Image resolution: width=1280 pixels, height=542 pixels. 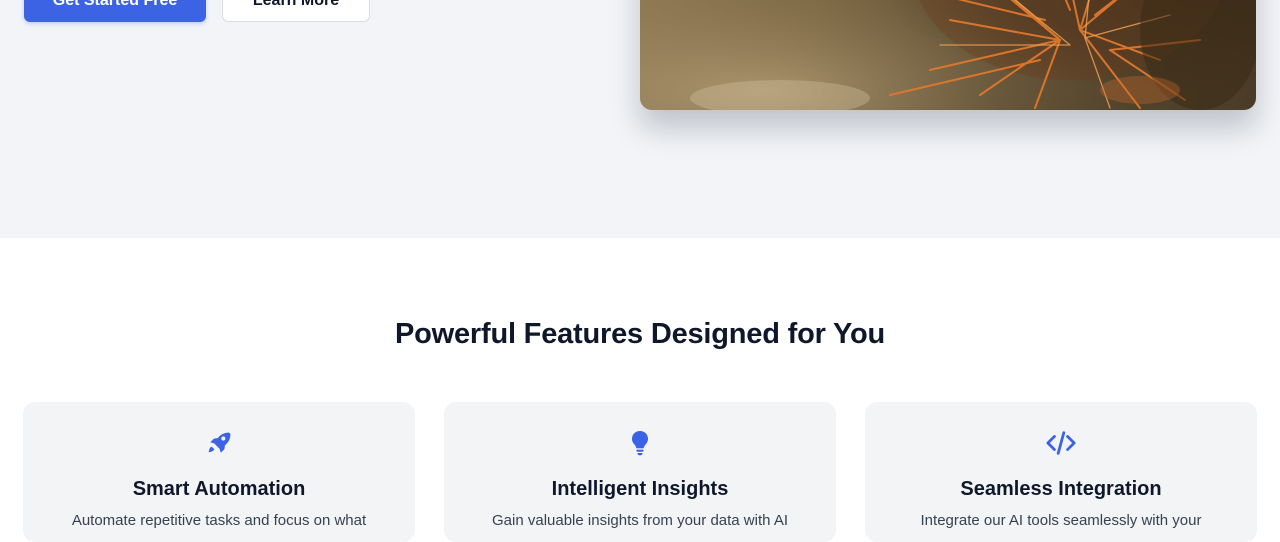 I want to click on rocket-icon, so click(x=219, y=443).